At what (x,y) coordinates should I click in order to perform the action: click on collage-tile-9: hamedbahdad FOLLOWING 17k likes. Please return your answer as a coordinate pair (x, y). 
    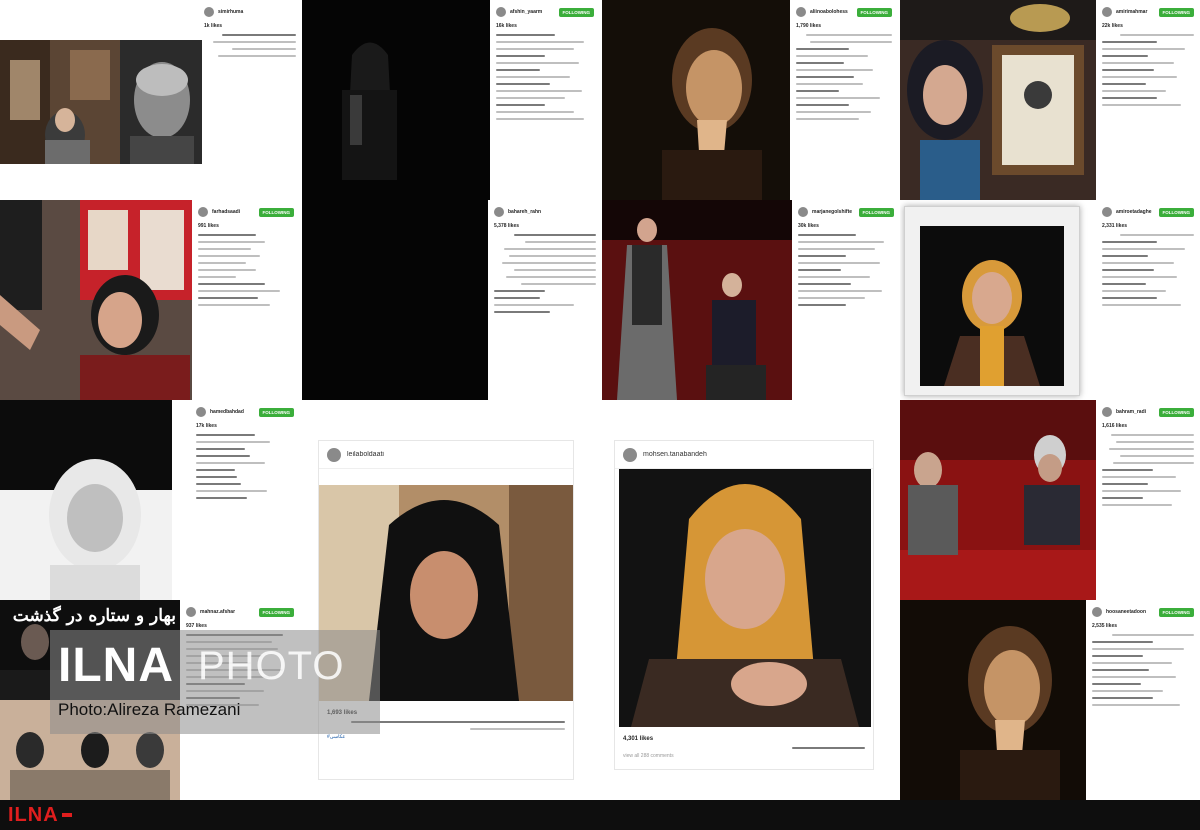
    Looking at the image, I should click on (150, 500).